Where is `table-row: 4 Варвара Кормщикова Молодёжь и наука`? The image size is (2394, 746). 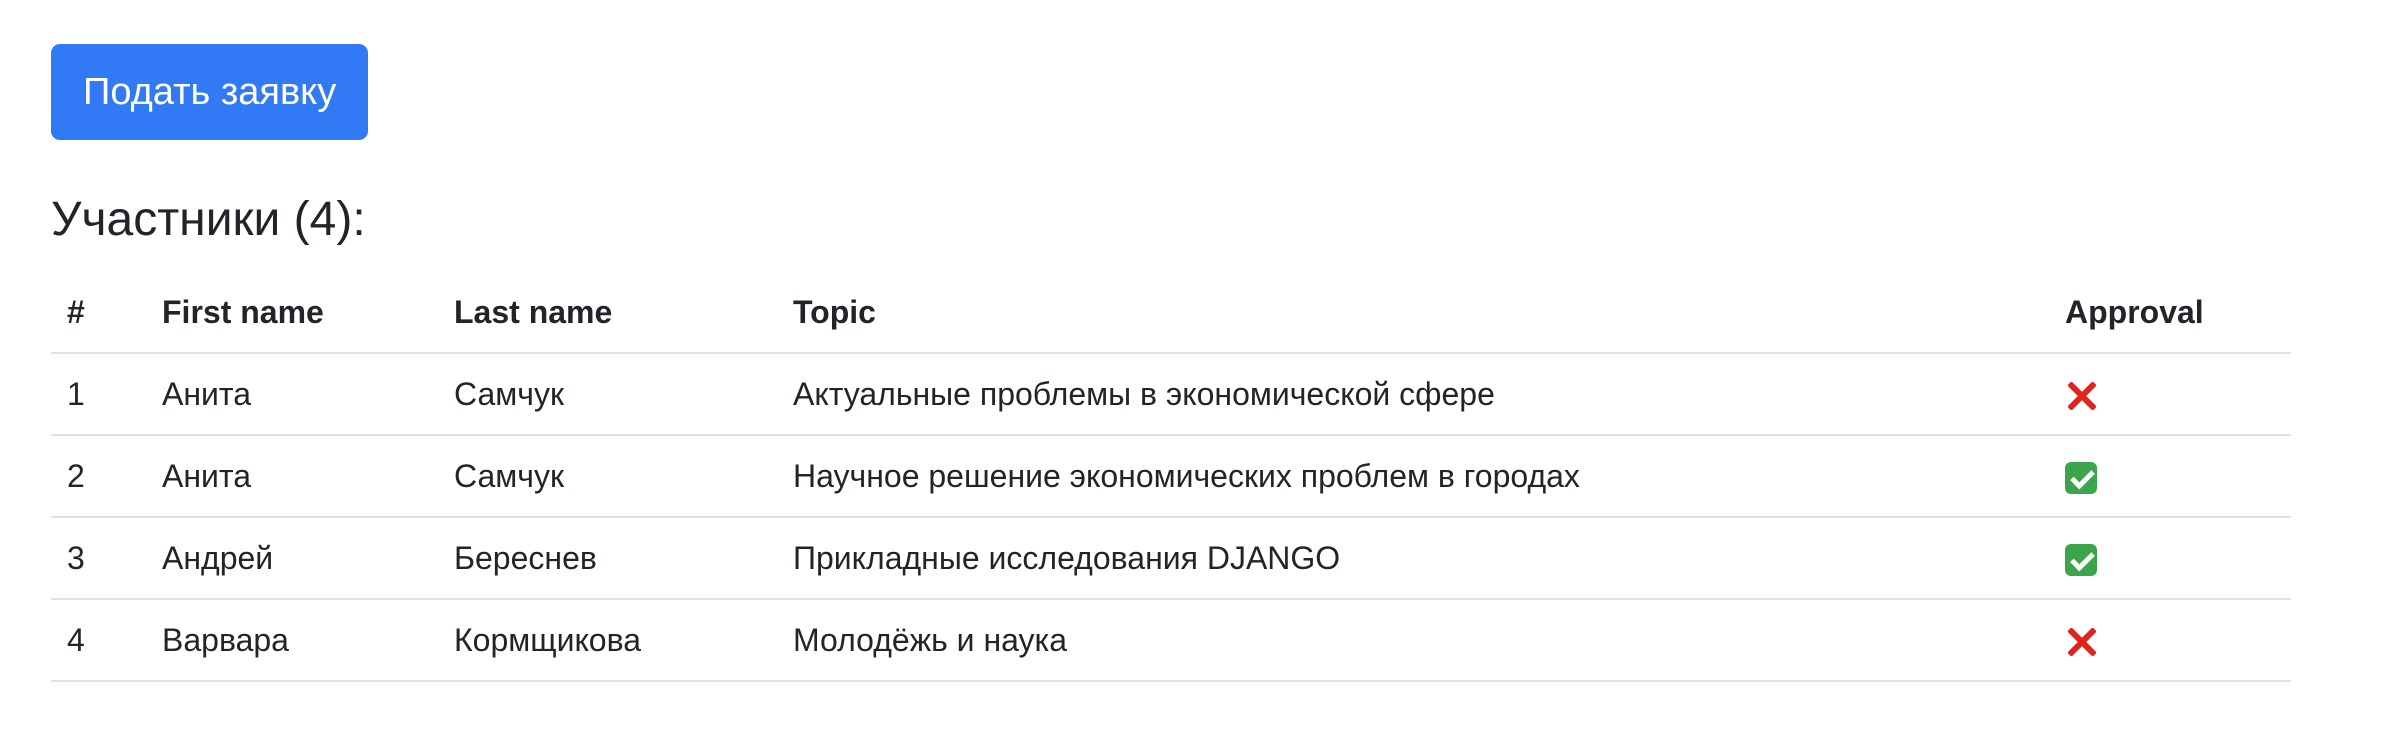
table-row: 4 Варвара Кормщикова Молодёжь и наука is located at coordinates (1171, 640).